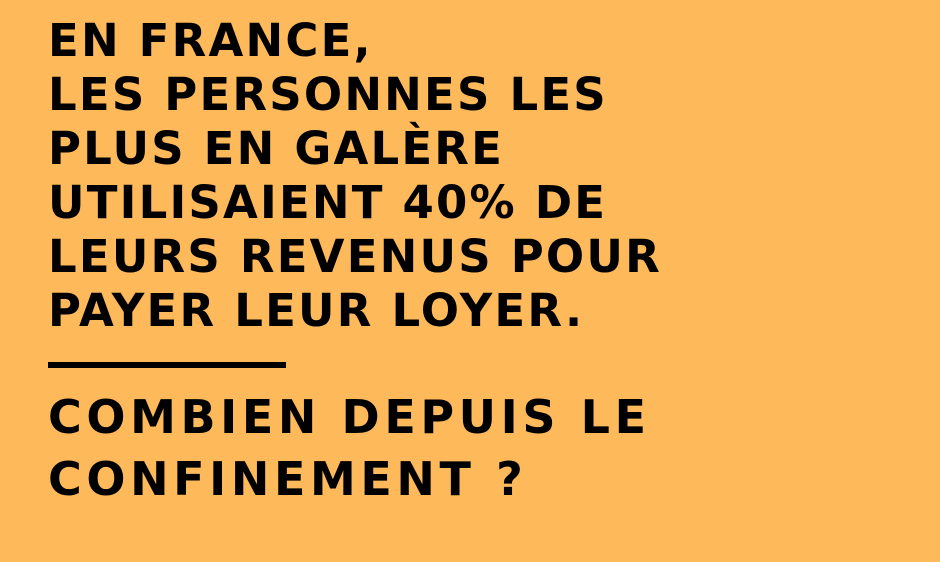 The height and width of the screenshot is (562, 940). What do you see at coordinates (328, 202) in the screenshot?
I see `statement-line: UTILISAIENT 40% DE` at bounding box center [328, 202].